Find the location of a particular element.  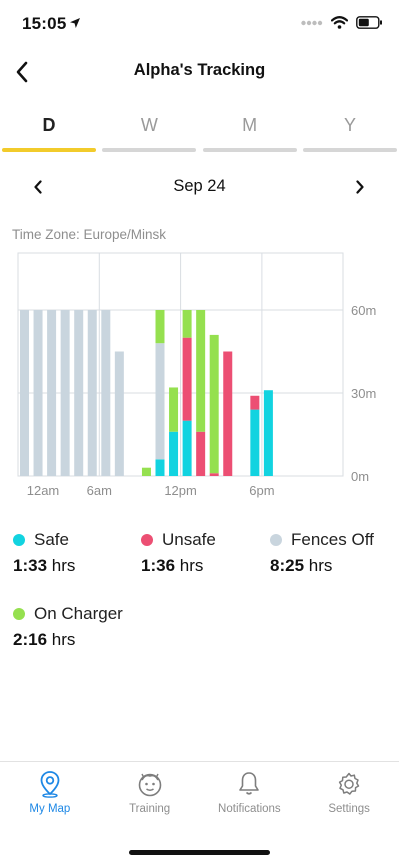

date-navigator: Sep 24 is located at coordinates (199, 187).